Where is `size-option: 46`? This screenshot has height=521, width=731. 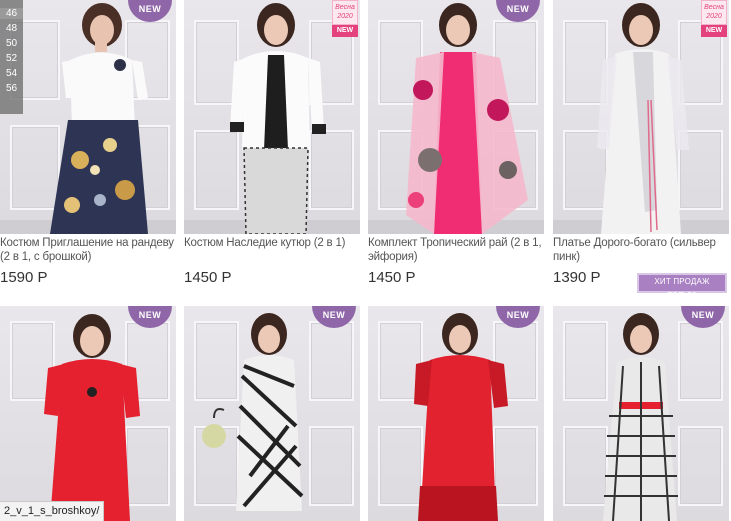
size-option: 46 is located at coordinates (11, 13).